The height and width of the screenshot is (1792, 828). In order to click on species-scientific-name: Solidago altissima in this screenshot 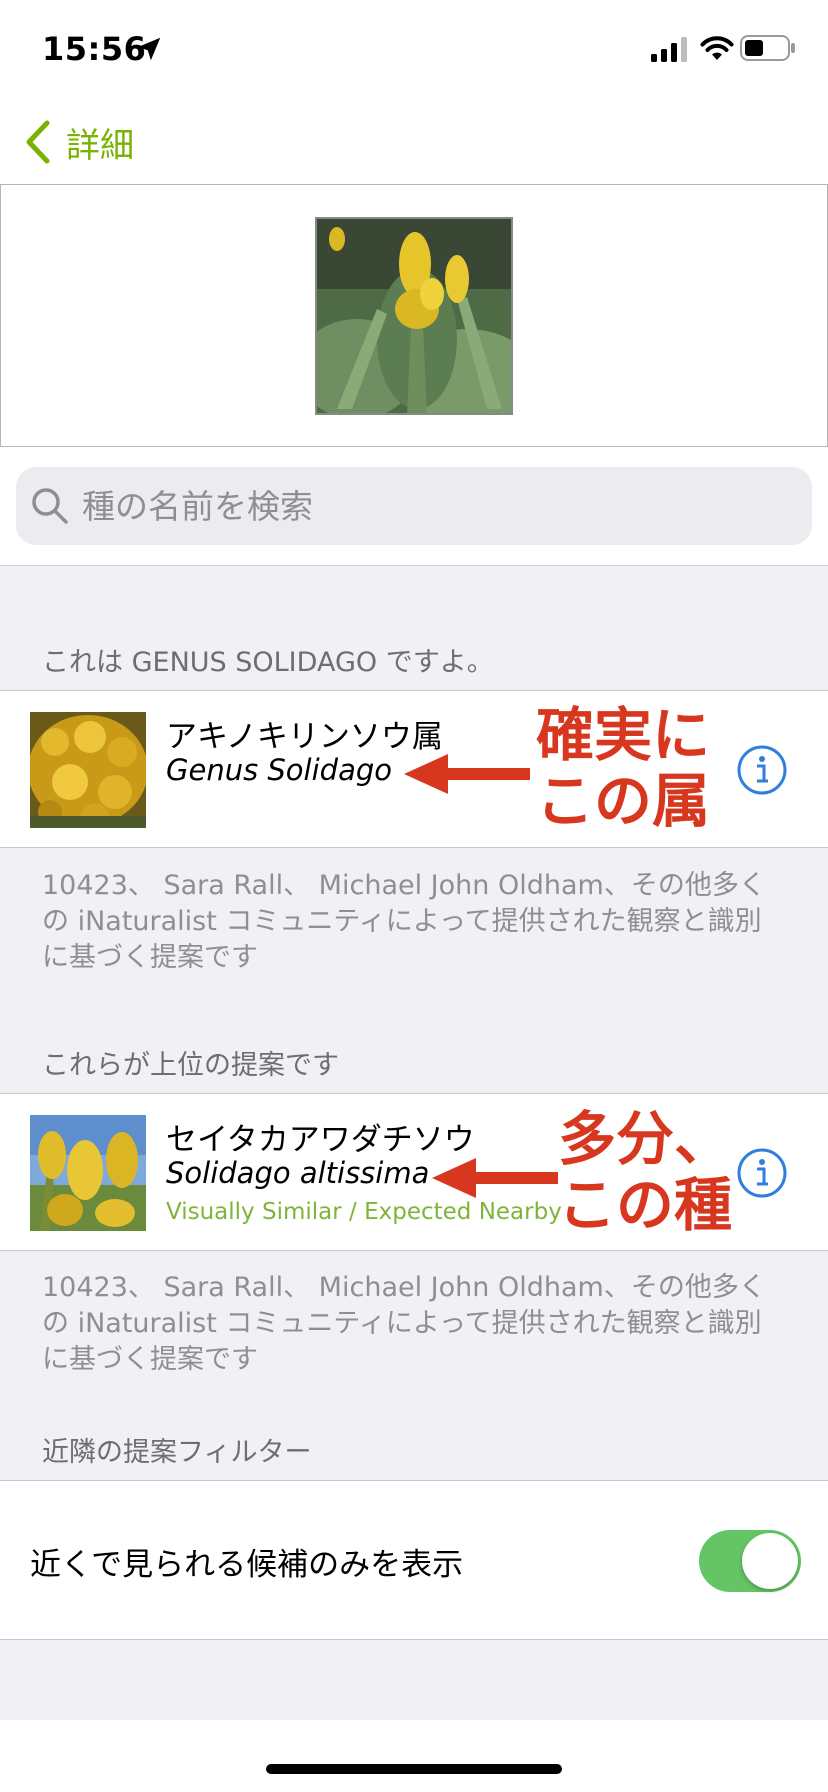, I will do `click(298, 1173)`.